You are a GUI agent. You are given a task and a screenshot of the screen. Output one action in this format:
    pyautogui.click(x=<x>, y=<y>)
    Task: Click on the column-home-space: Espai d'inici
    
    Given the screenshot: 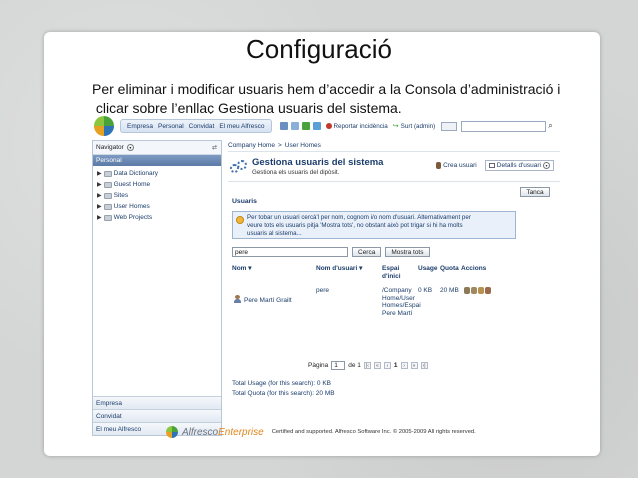 What is the action you would take?
    pyautogui.click(x=391, y=273)
    